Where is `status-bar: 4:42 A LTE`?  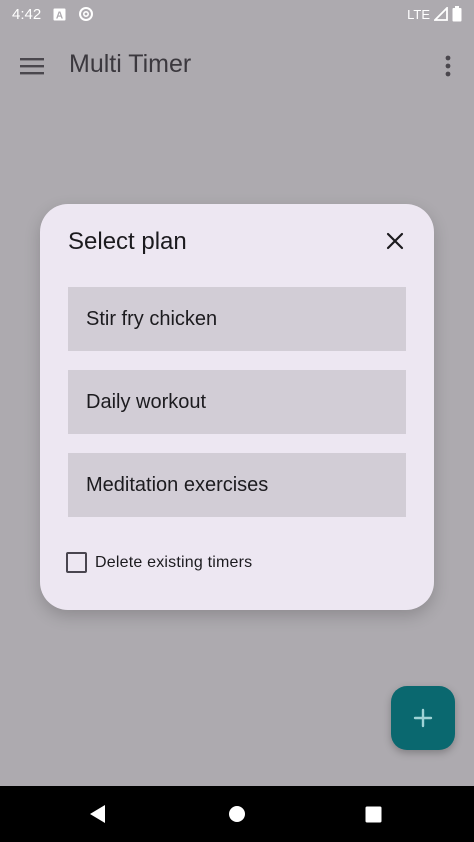
status-bar: 4:42 A LTE is located at coordinates (237, 14).